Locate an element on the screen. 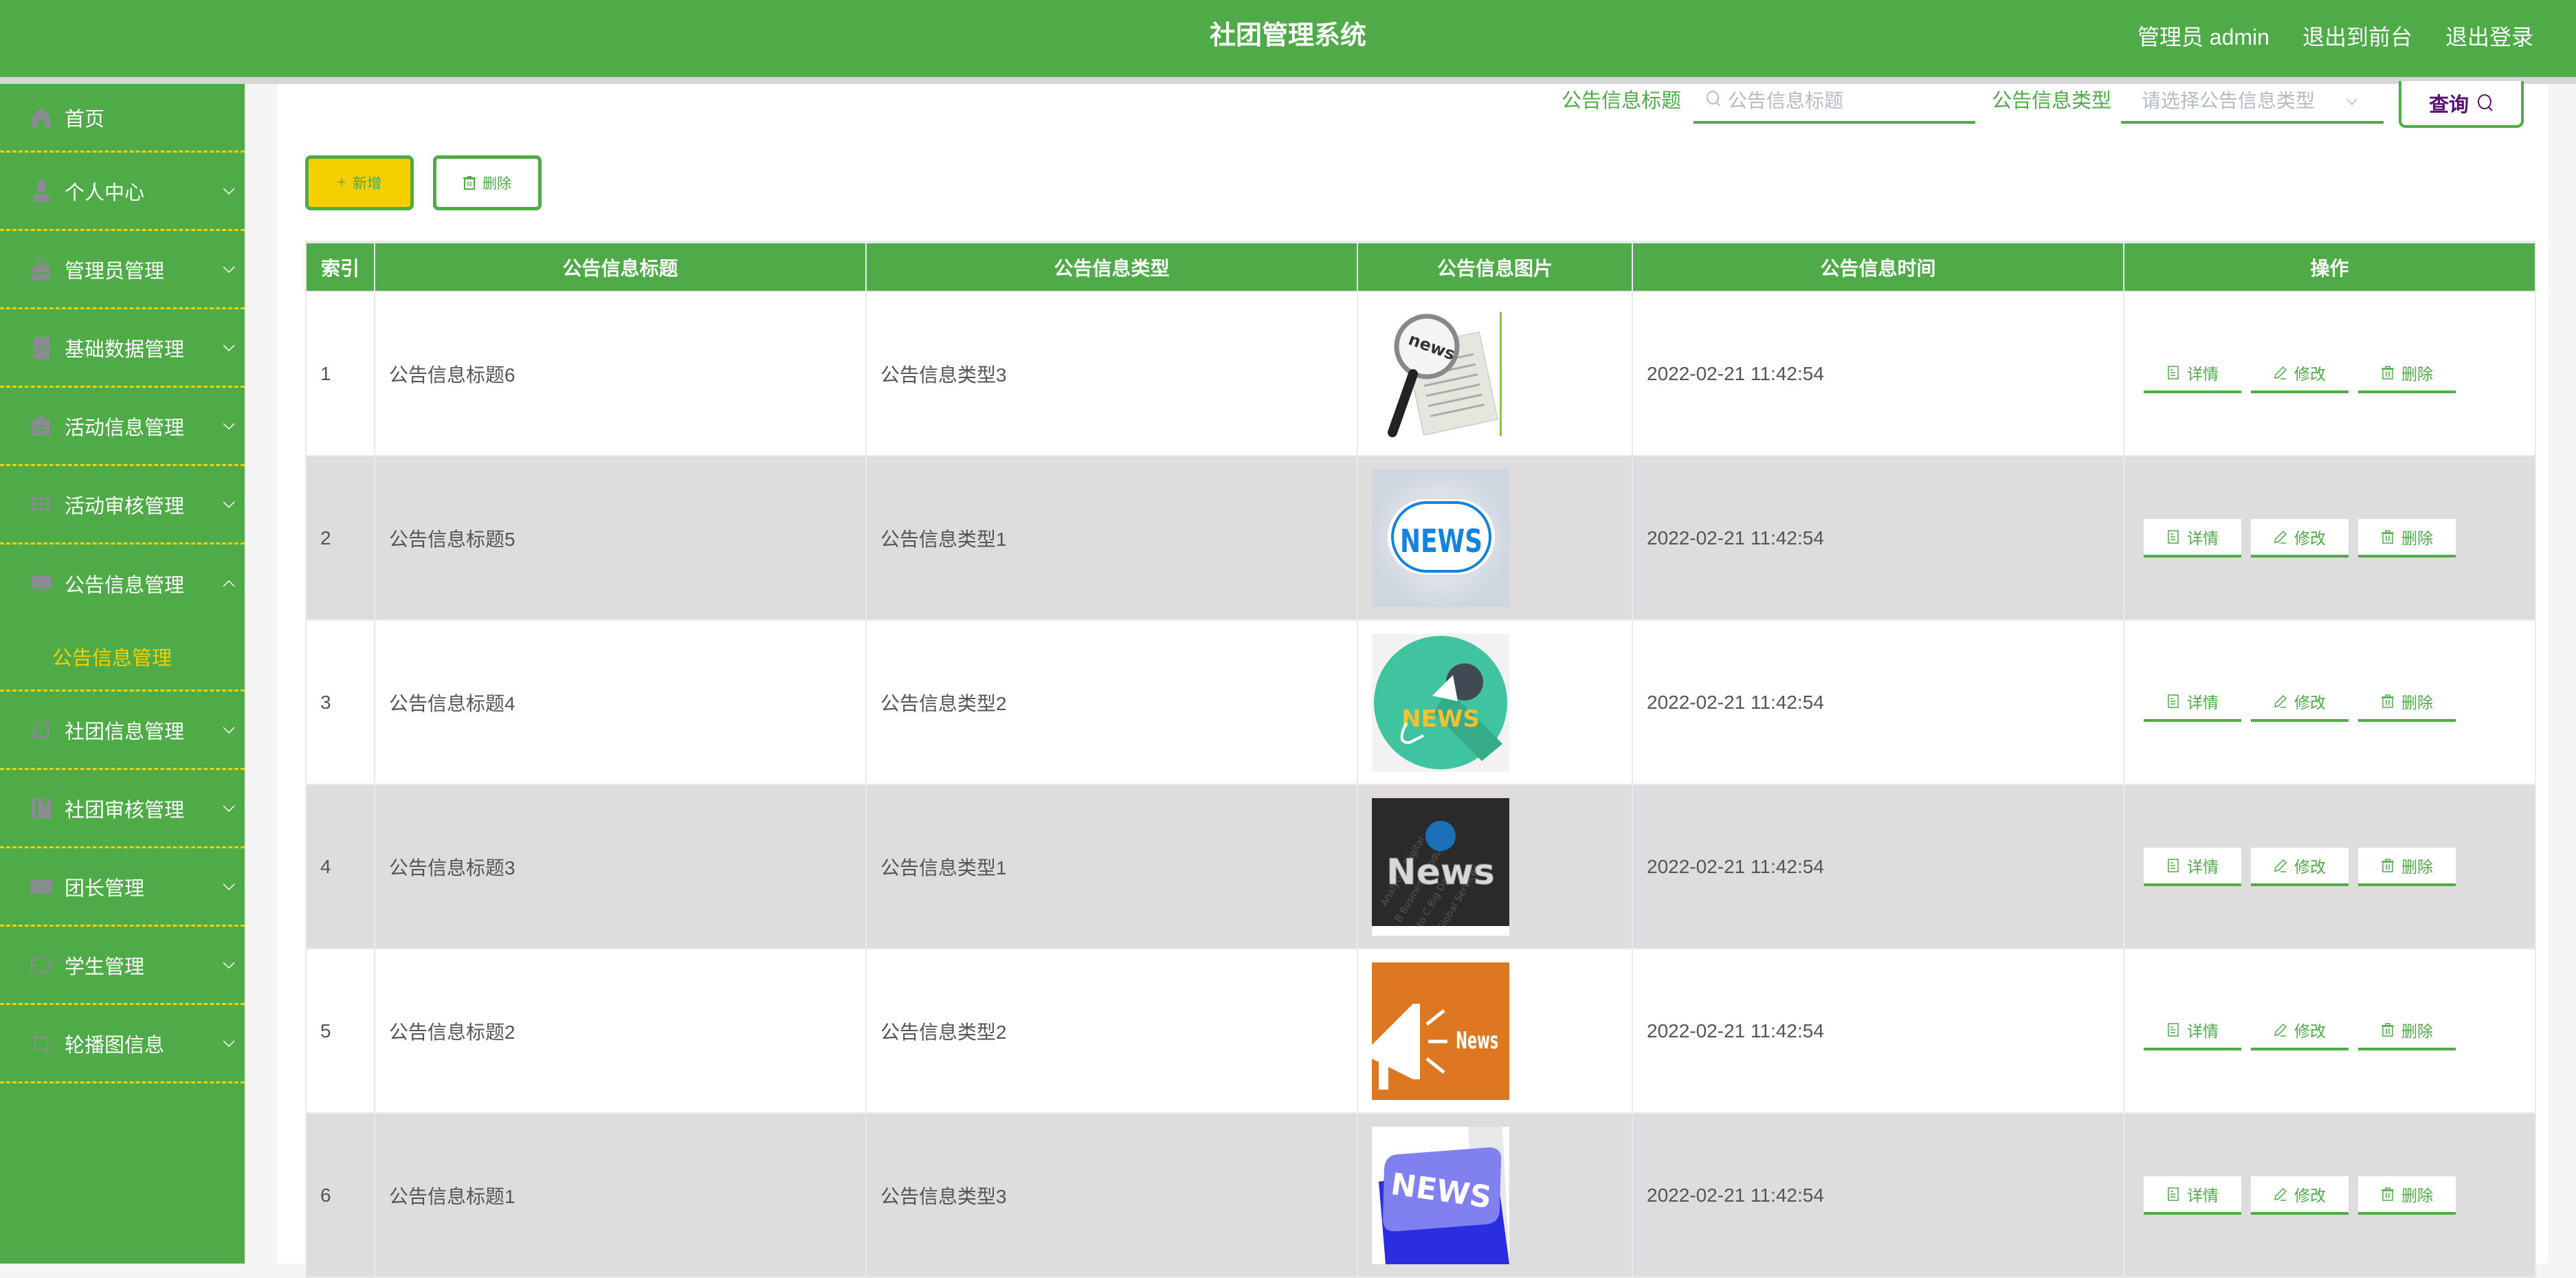 The width and height of the screenshot is (2576, 1278). sidebar-item-leader-management: 团长管理 is located at coordinates (122, 887).